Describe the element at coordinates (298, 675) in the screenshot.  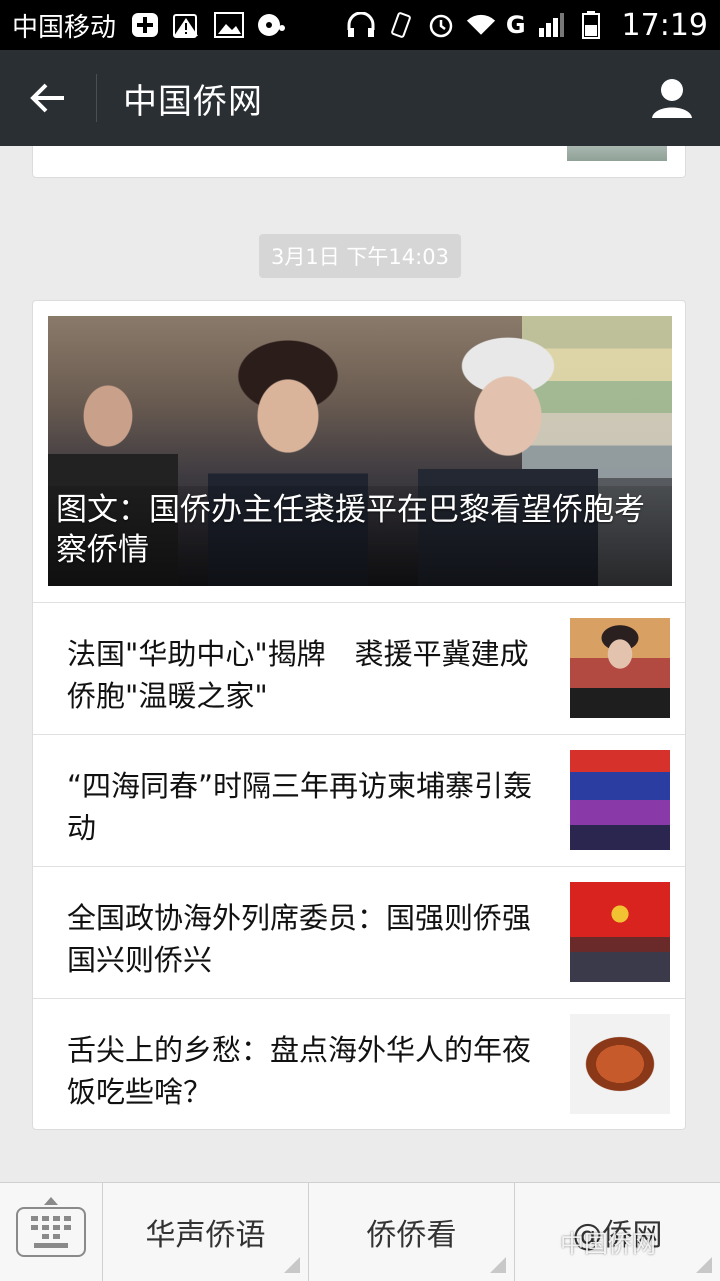
I see `news-item-title: 法国"华助中心"揭牌 裘援平冀建成侨胞"温暖之家"` at that location.